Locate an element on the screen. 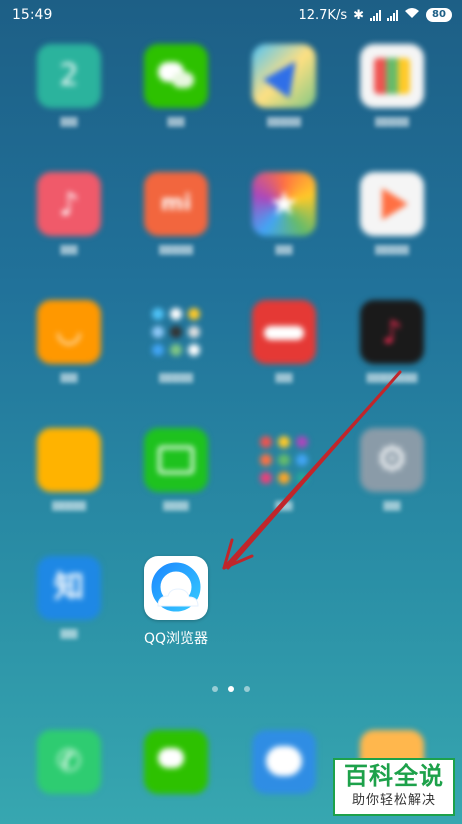 The height and width of the screenshot is (824, 462). app-label-qq-browser: QQ浏览器 is located at coordinates (176, 639).